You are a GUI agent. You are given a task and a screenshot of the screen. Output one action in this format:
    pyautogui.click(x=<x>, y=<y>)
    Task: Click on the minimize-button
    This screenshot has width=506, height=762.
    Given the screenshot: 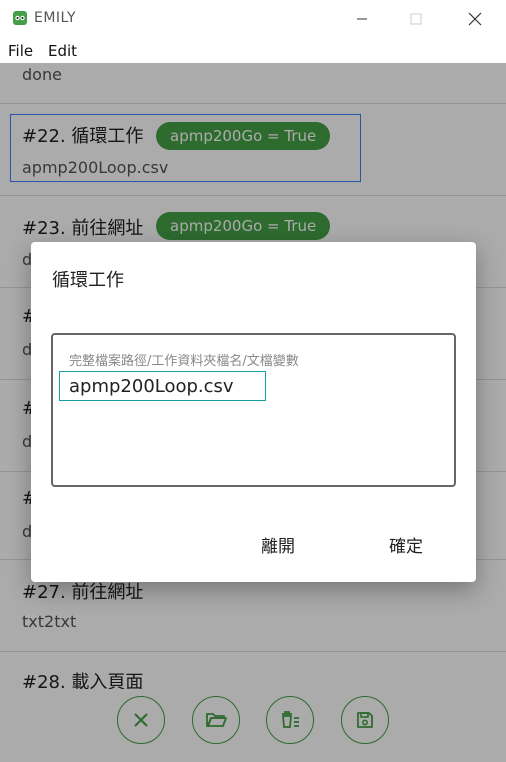 What is the action you would take?
    pyautogui.click(x=362, y=19)
    